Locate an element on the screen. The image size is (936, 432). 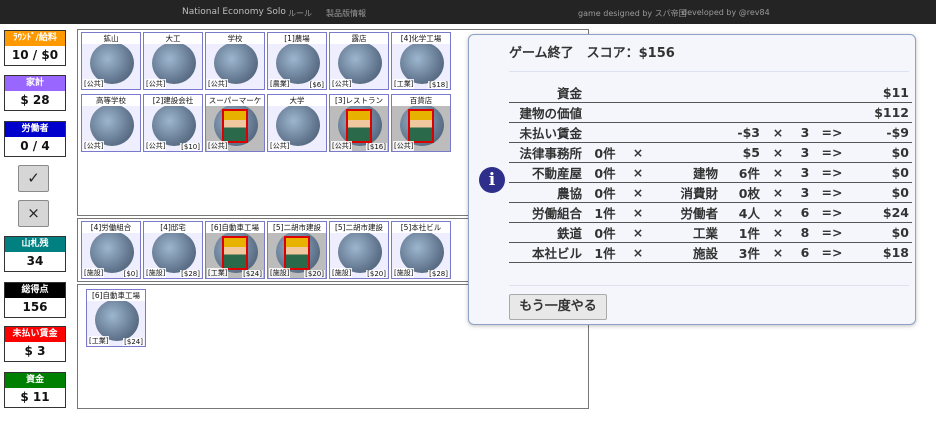
cancel-button: × is located at coordinates (33, 213).